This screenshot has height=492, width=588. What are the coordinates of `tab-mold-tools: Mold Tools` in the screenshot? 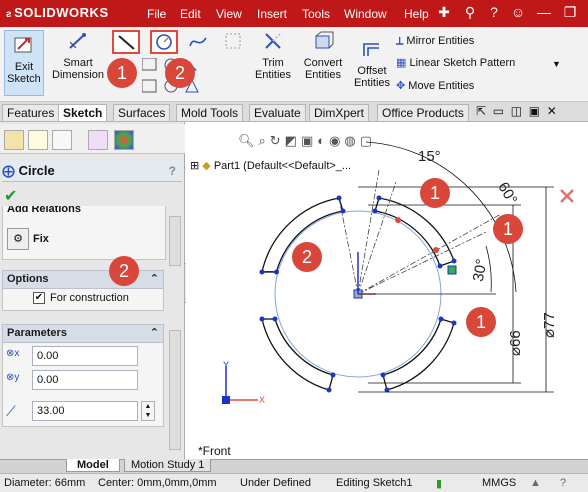 It's located at (210, 112).